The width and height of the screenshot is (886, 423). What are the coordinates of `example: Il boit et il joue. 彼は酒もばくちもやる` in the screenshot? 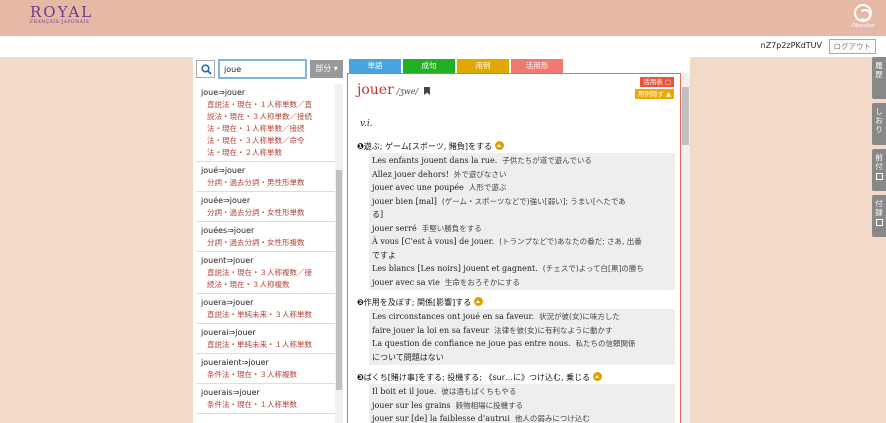 It's located at (522, 392).